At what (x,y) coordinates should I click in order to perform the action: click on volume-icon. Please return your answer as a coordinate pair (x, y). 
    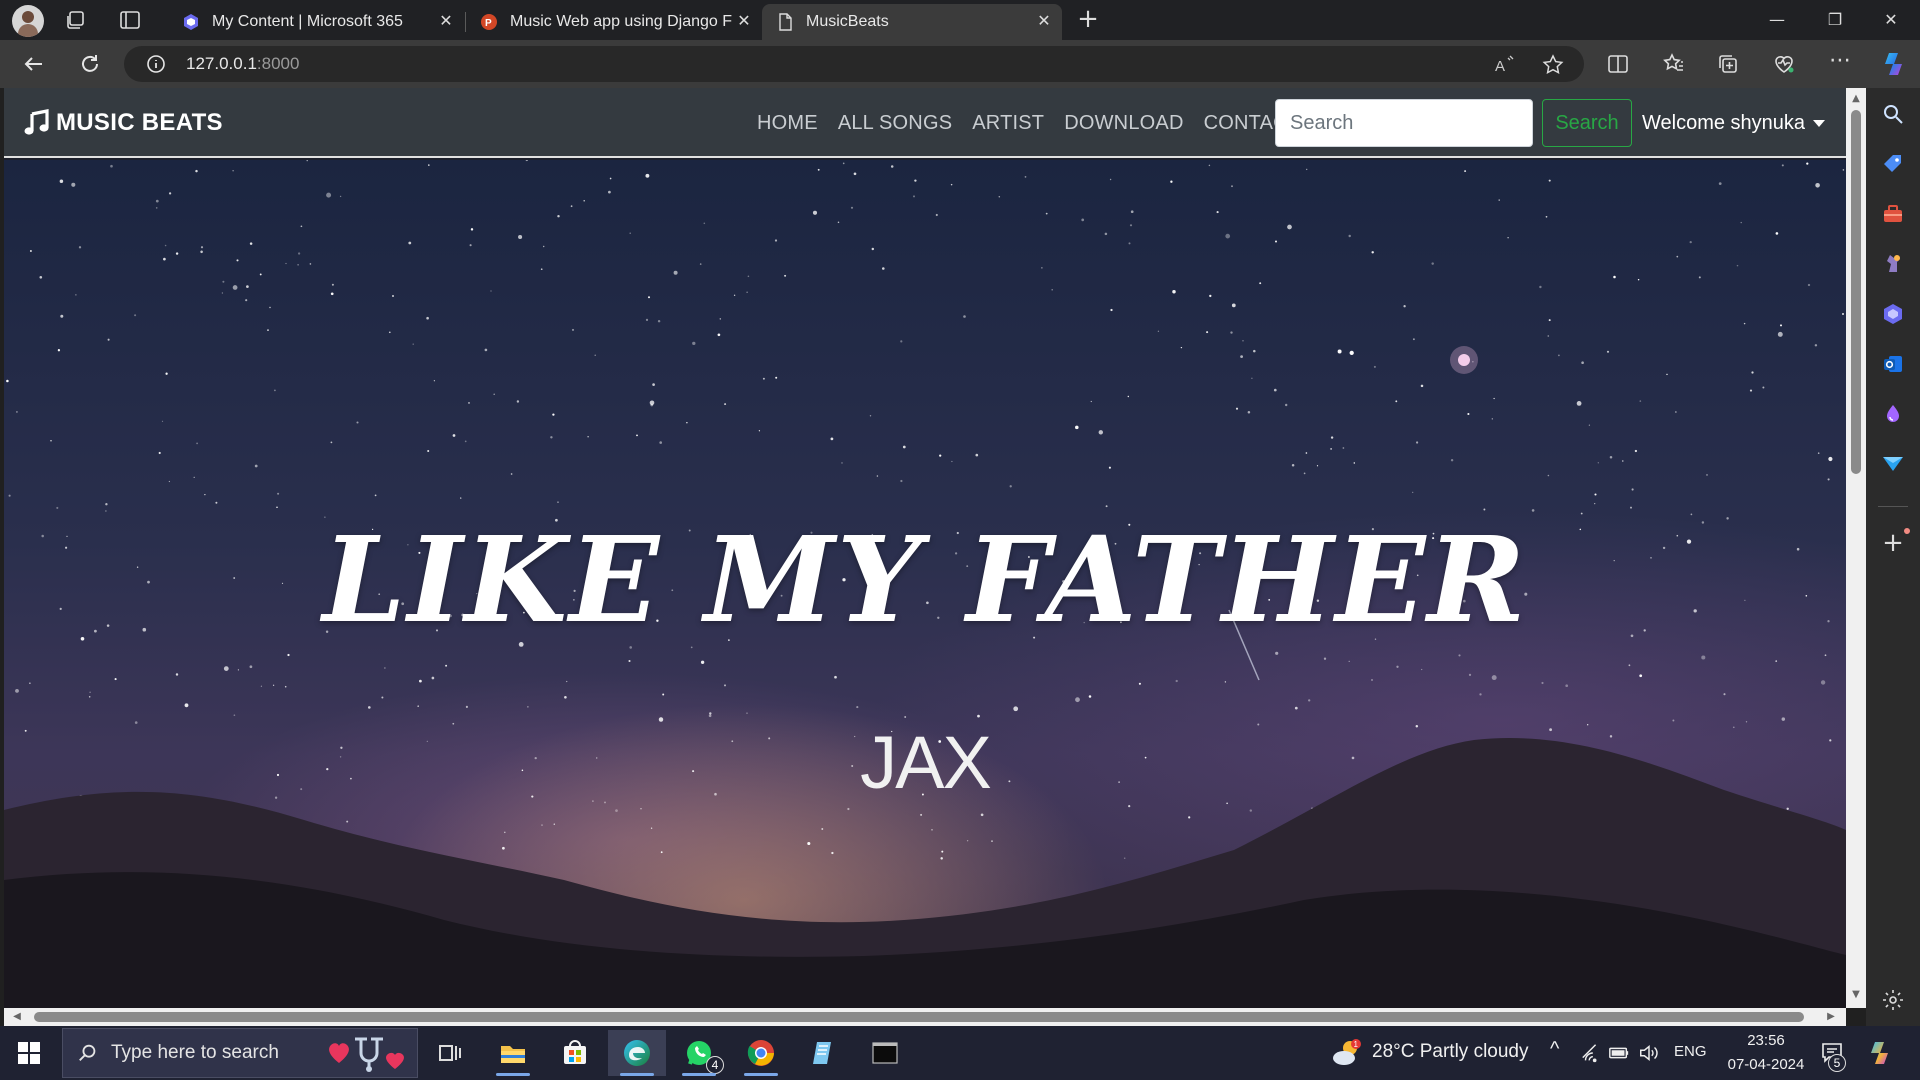
    Looking at the image, I should click on (1649, 1053).